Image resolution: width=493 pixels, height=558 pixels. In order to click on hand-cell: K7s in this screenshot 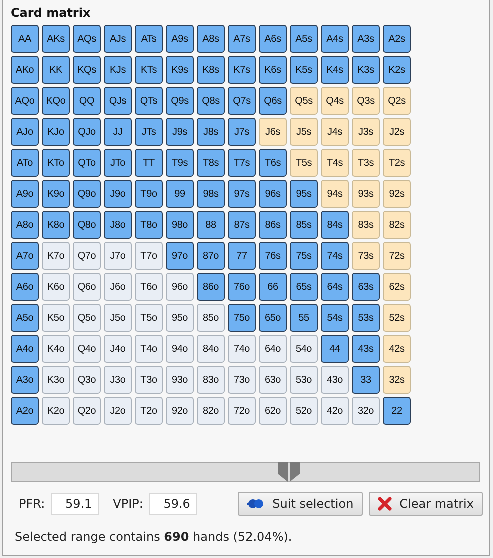, I will do `click(242, 70)`.